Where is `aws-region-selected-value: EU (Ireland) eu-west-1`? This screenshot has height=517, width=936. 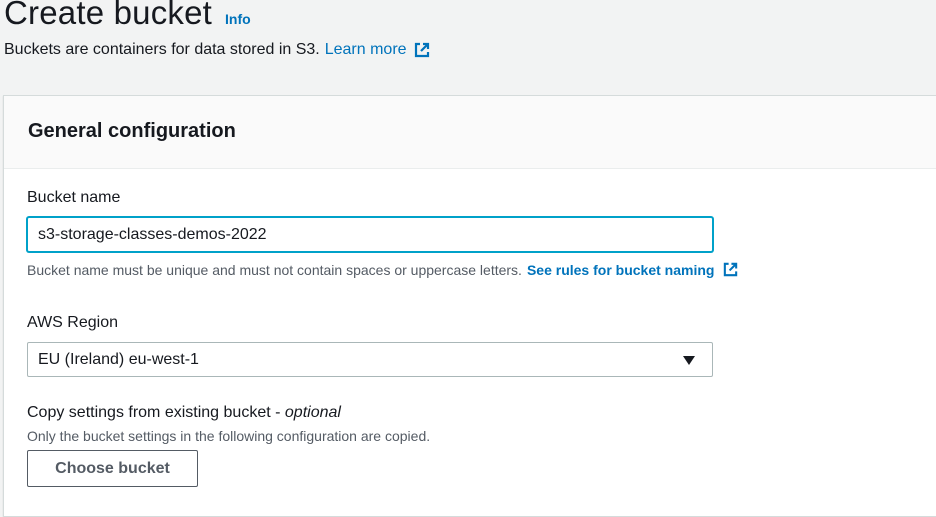 aws-region-selected-value: EU (Ireland) eu-west-1 is located at coordinates (118, 359).